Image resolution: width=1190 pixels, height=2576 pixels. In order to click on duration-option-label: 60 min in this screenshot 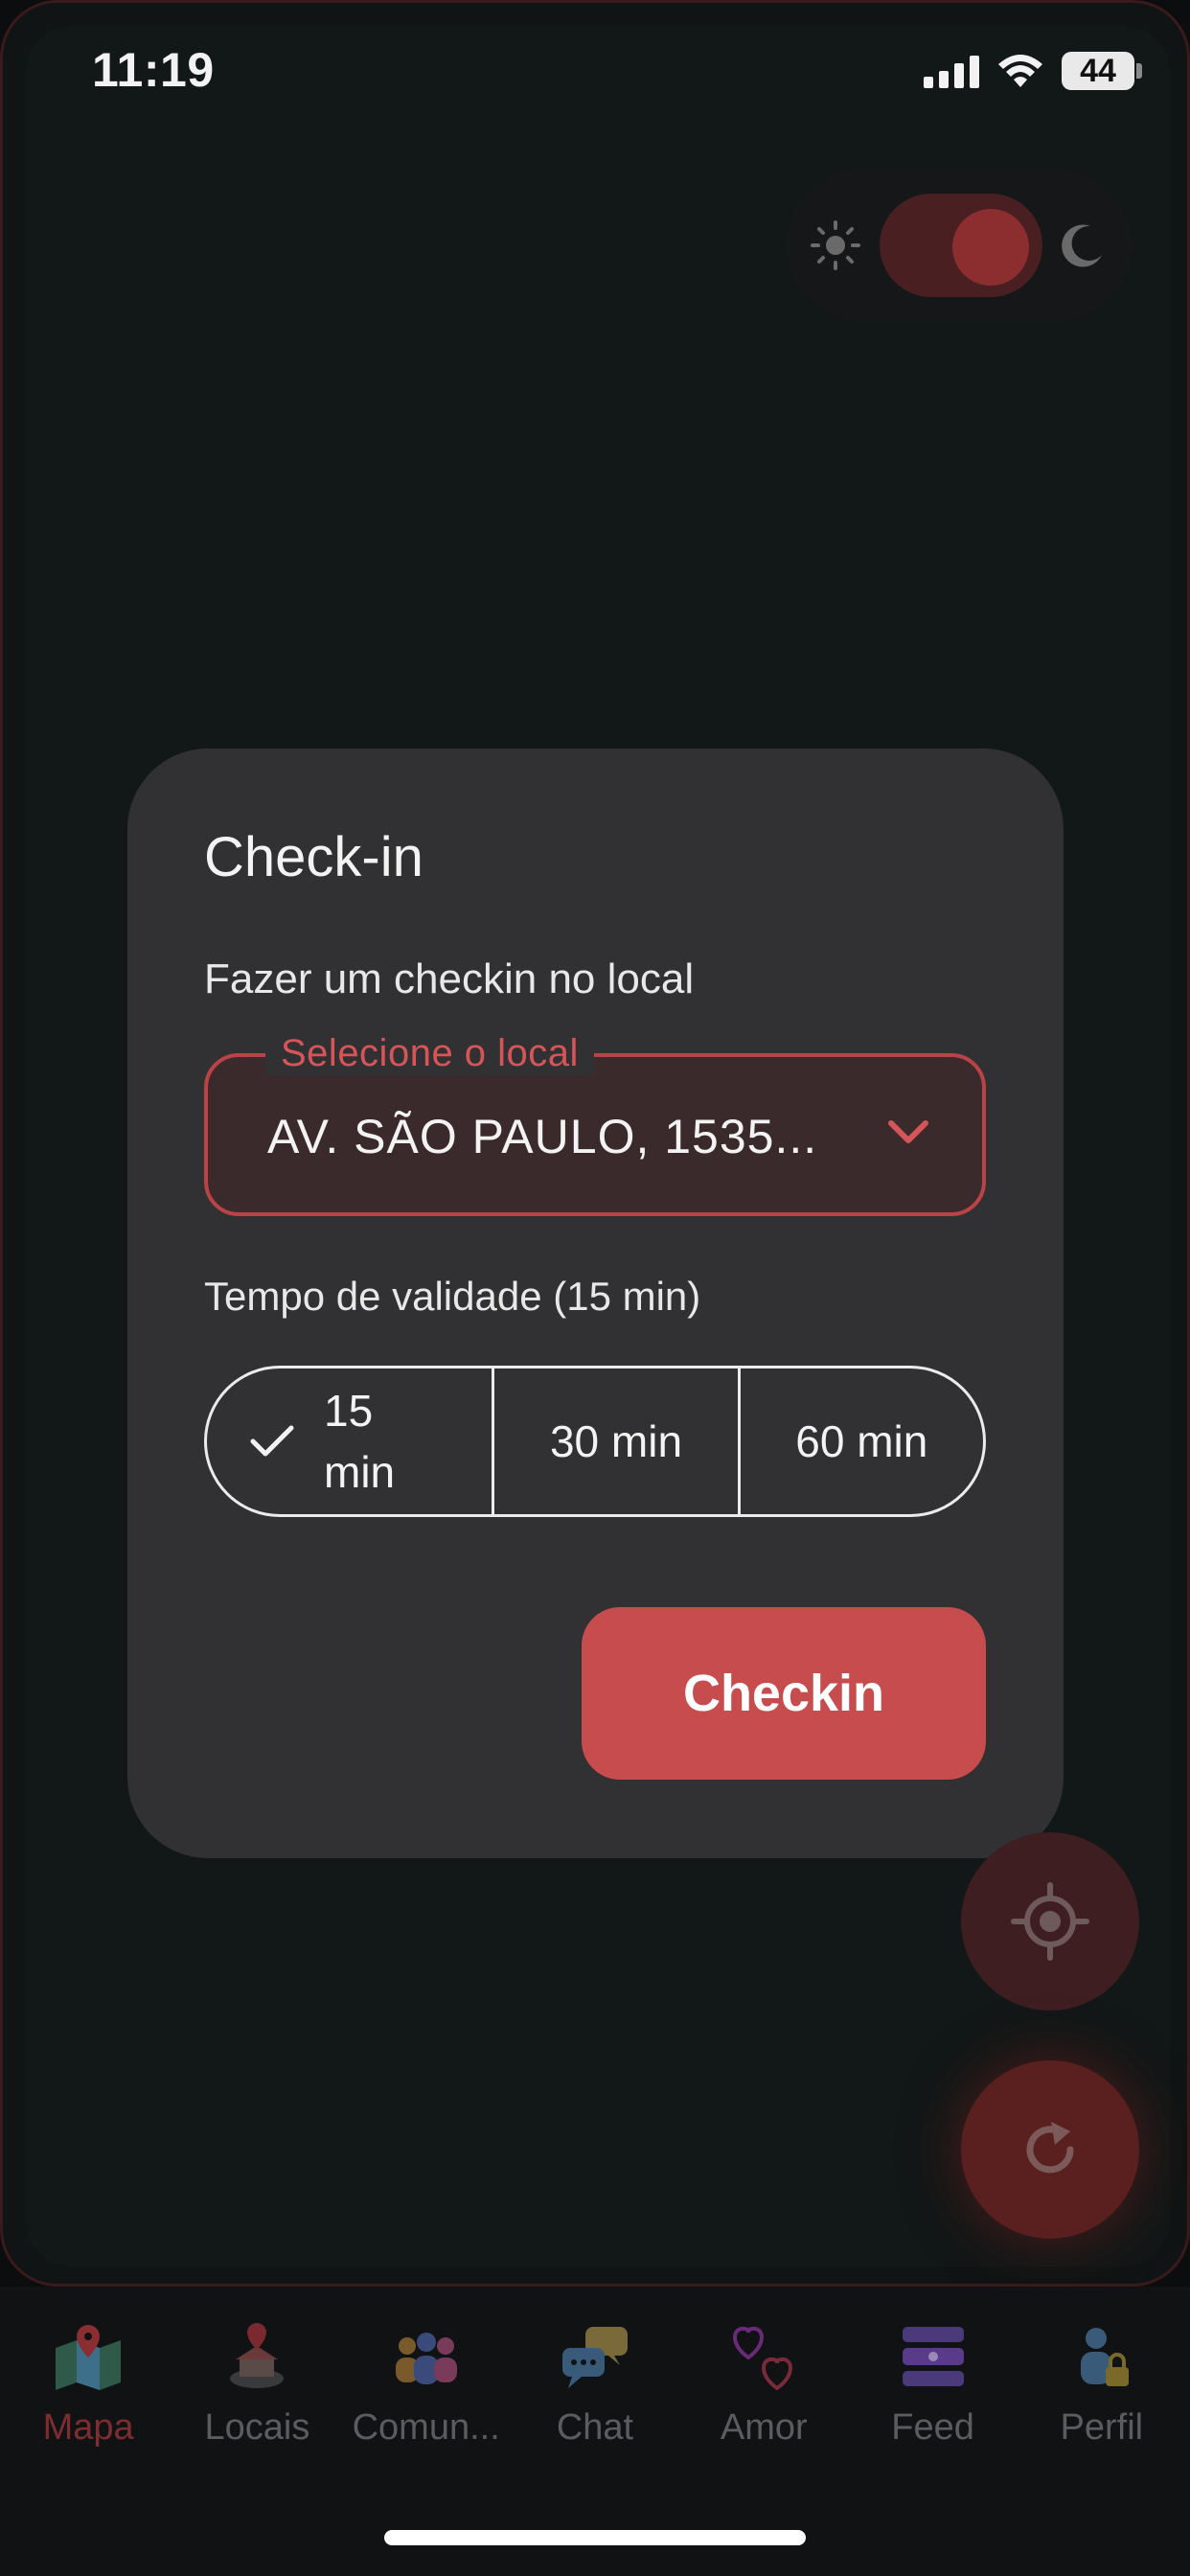, I will do `click(862, 1441)`.